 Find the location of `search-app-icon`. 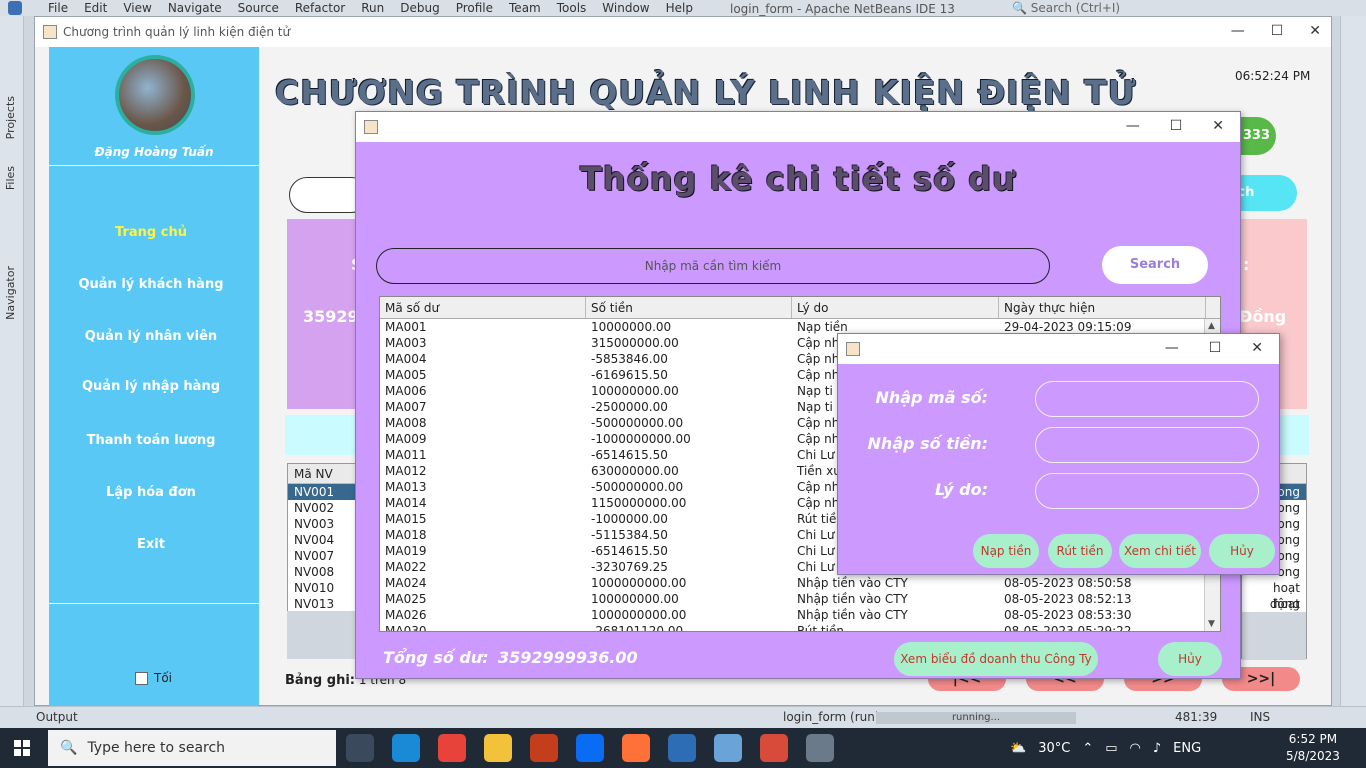

search-app-icon is located at coordinates (682, 748).